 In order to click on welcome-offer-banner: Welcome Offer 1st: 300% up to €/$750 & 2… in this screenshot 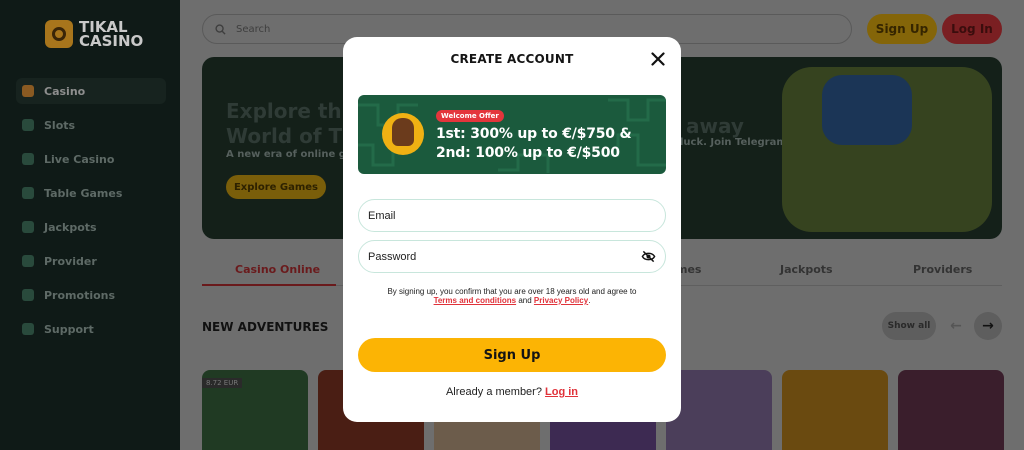, I will do `click(512, 134)`.